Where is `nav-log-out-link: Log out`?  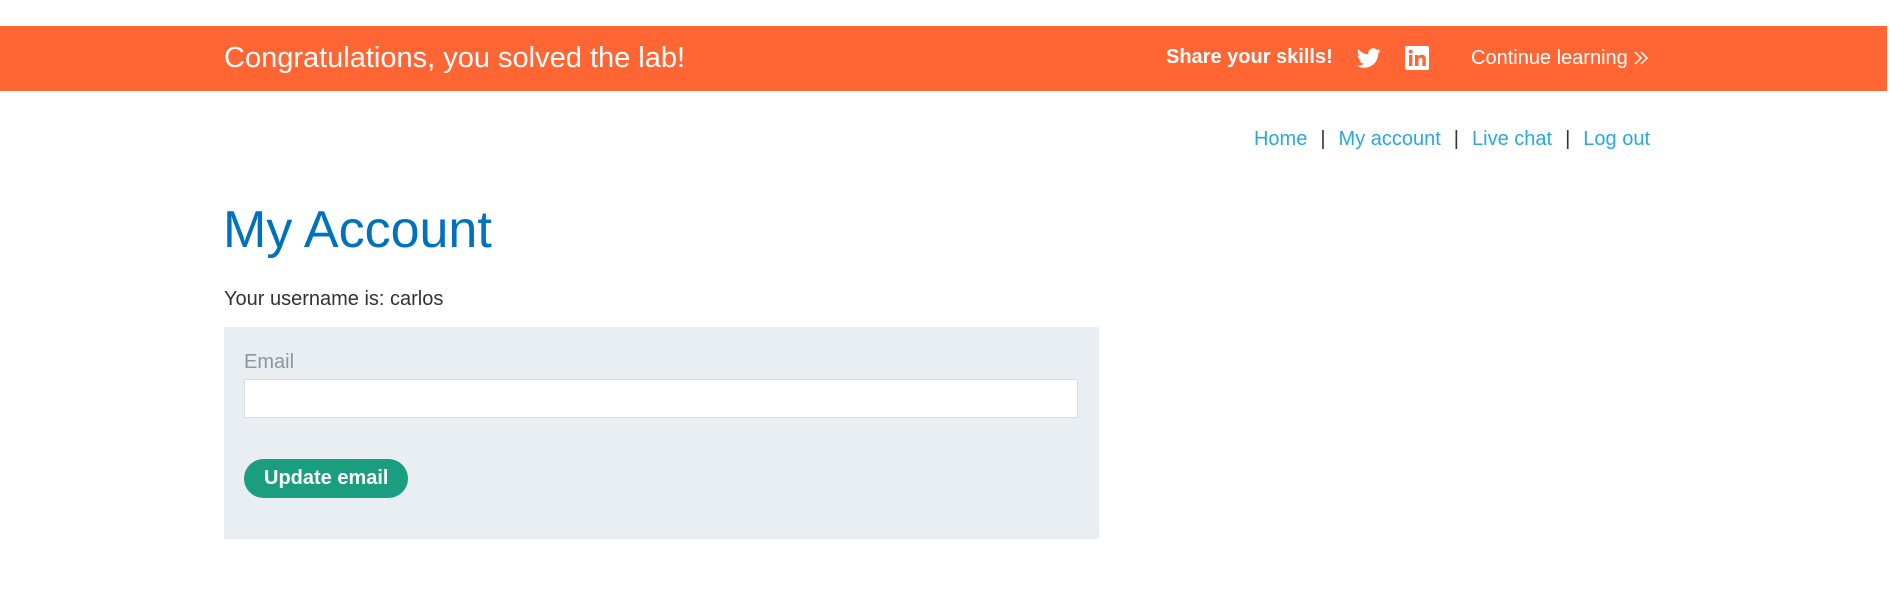
nav-log-out-link: Log out is located at coordinates (1616, 139).